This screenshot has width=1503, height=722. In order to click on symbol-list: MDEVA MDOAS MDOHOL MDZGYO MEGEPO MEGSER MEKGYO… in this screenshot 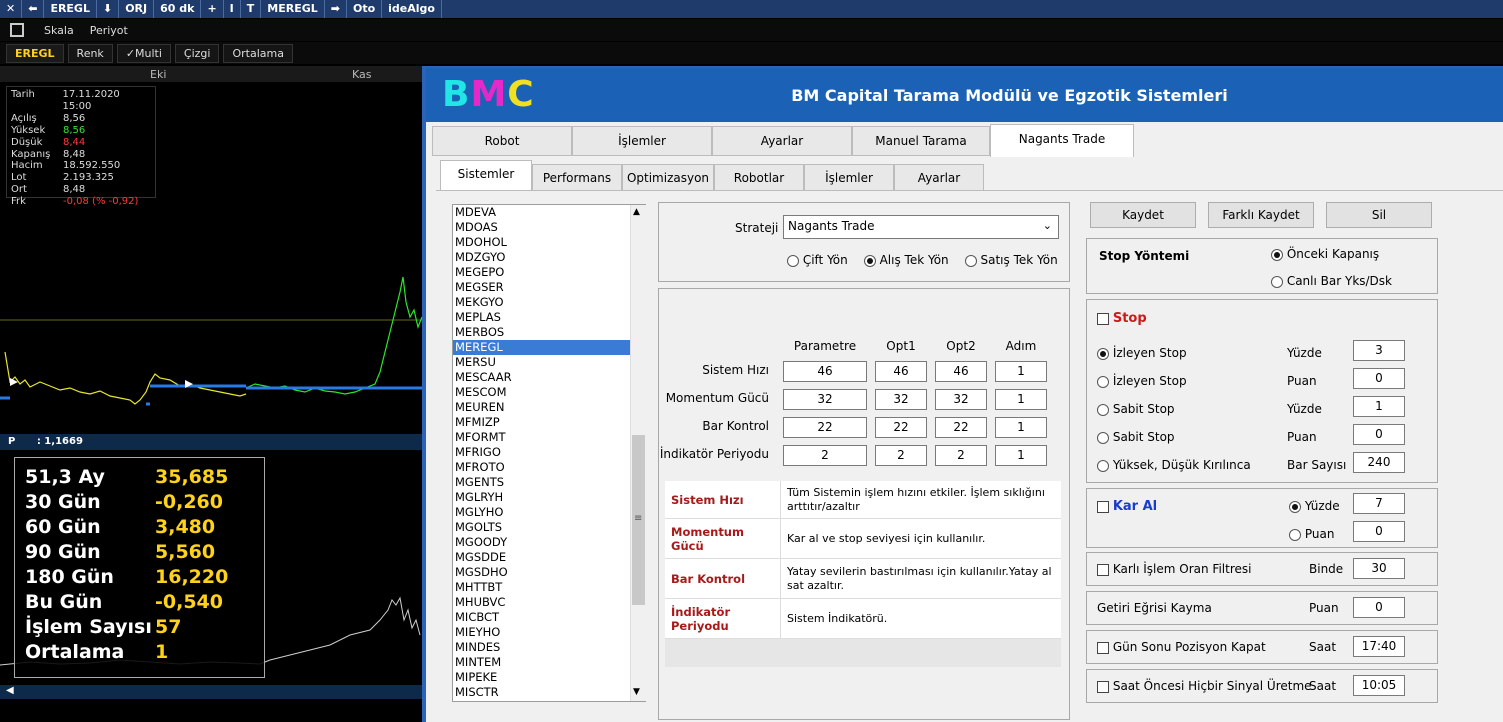, I will do `click(549, 453)`.